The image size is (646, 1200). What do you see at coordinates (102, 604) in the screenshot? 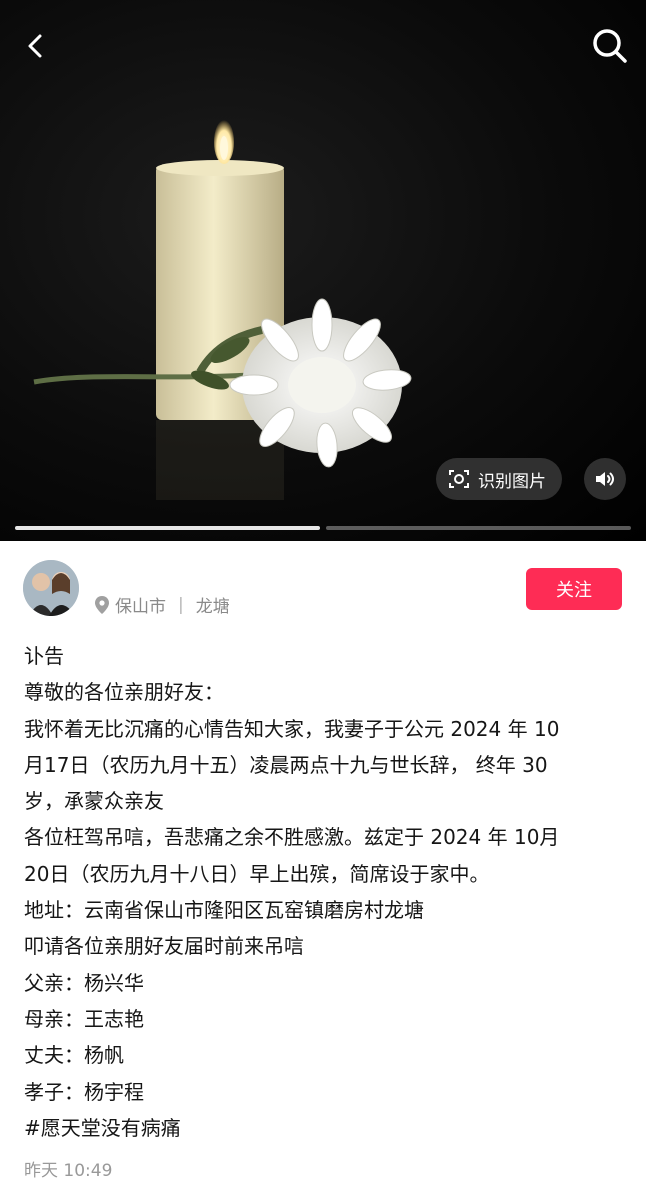
I see `location-pin-icon` at bounding box center [102, 604].